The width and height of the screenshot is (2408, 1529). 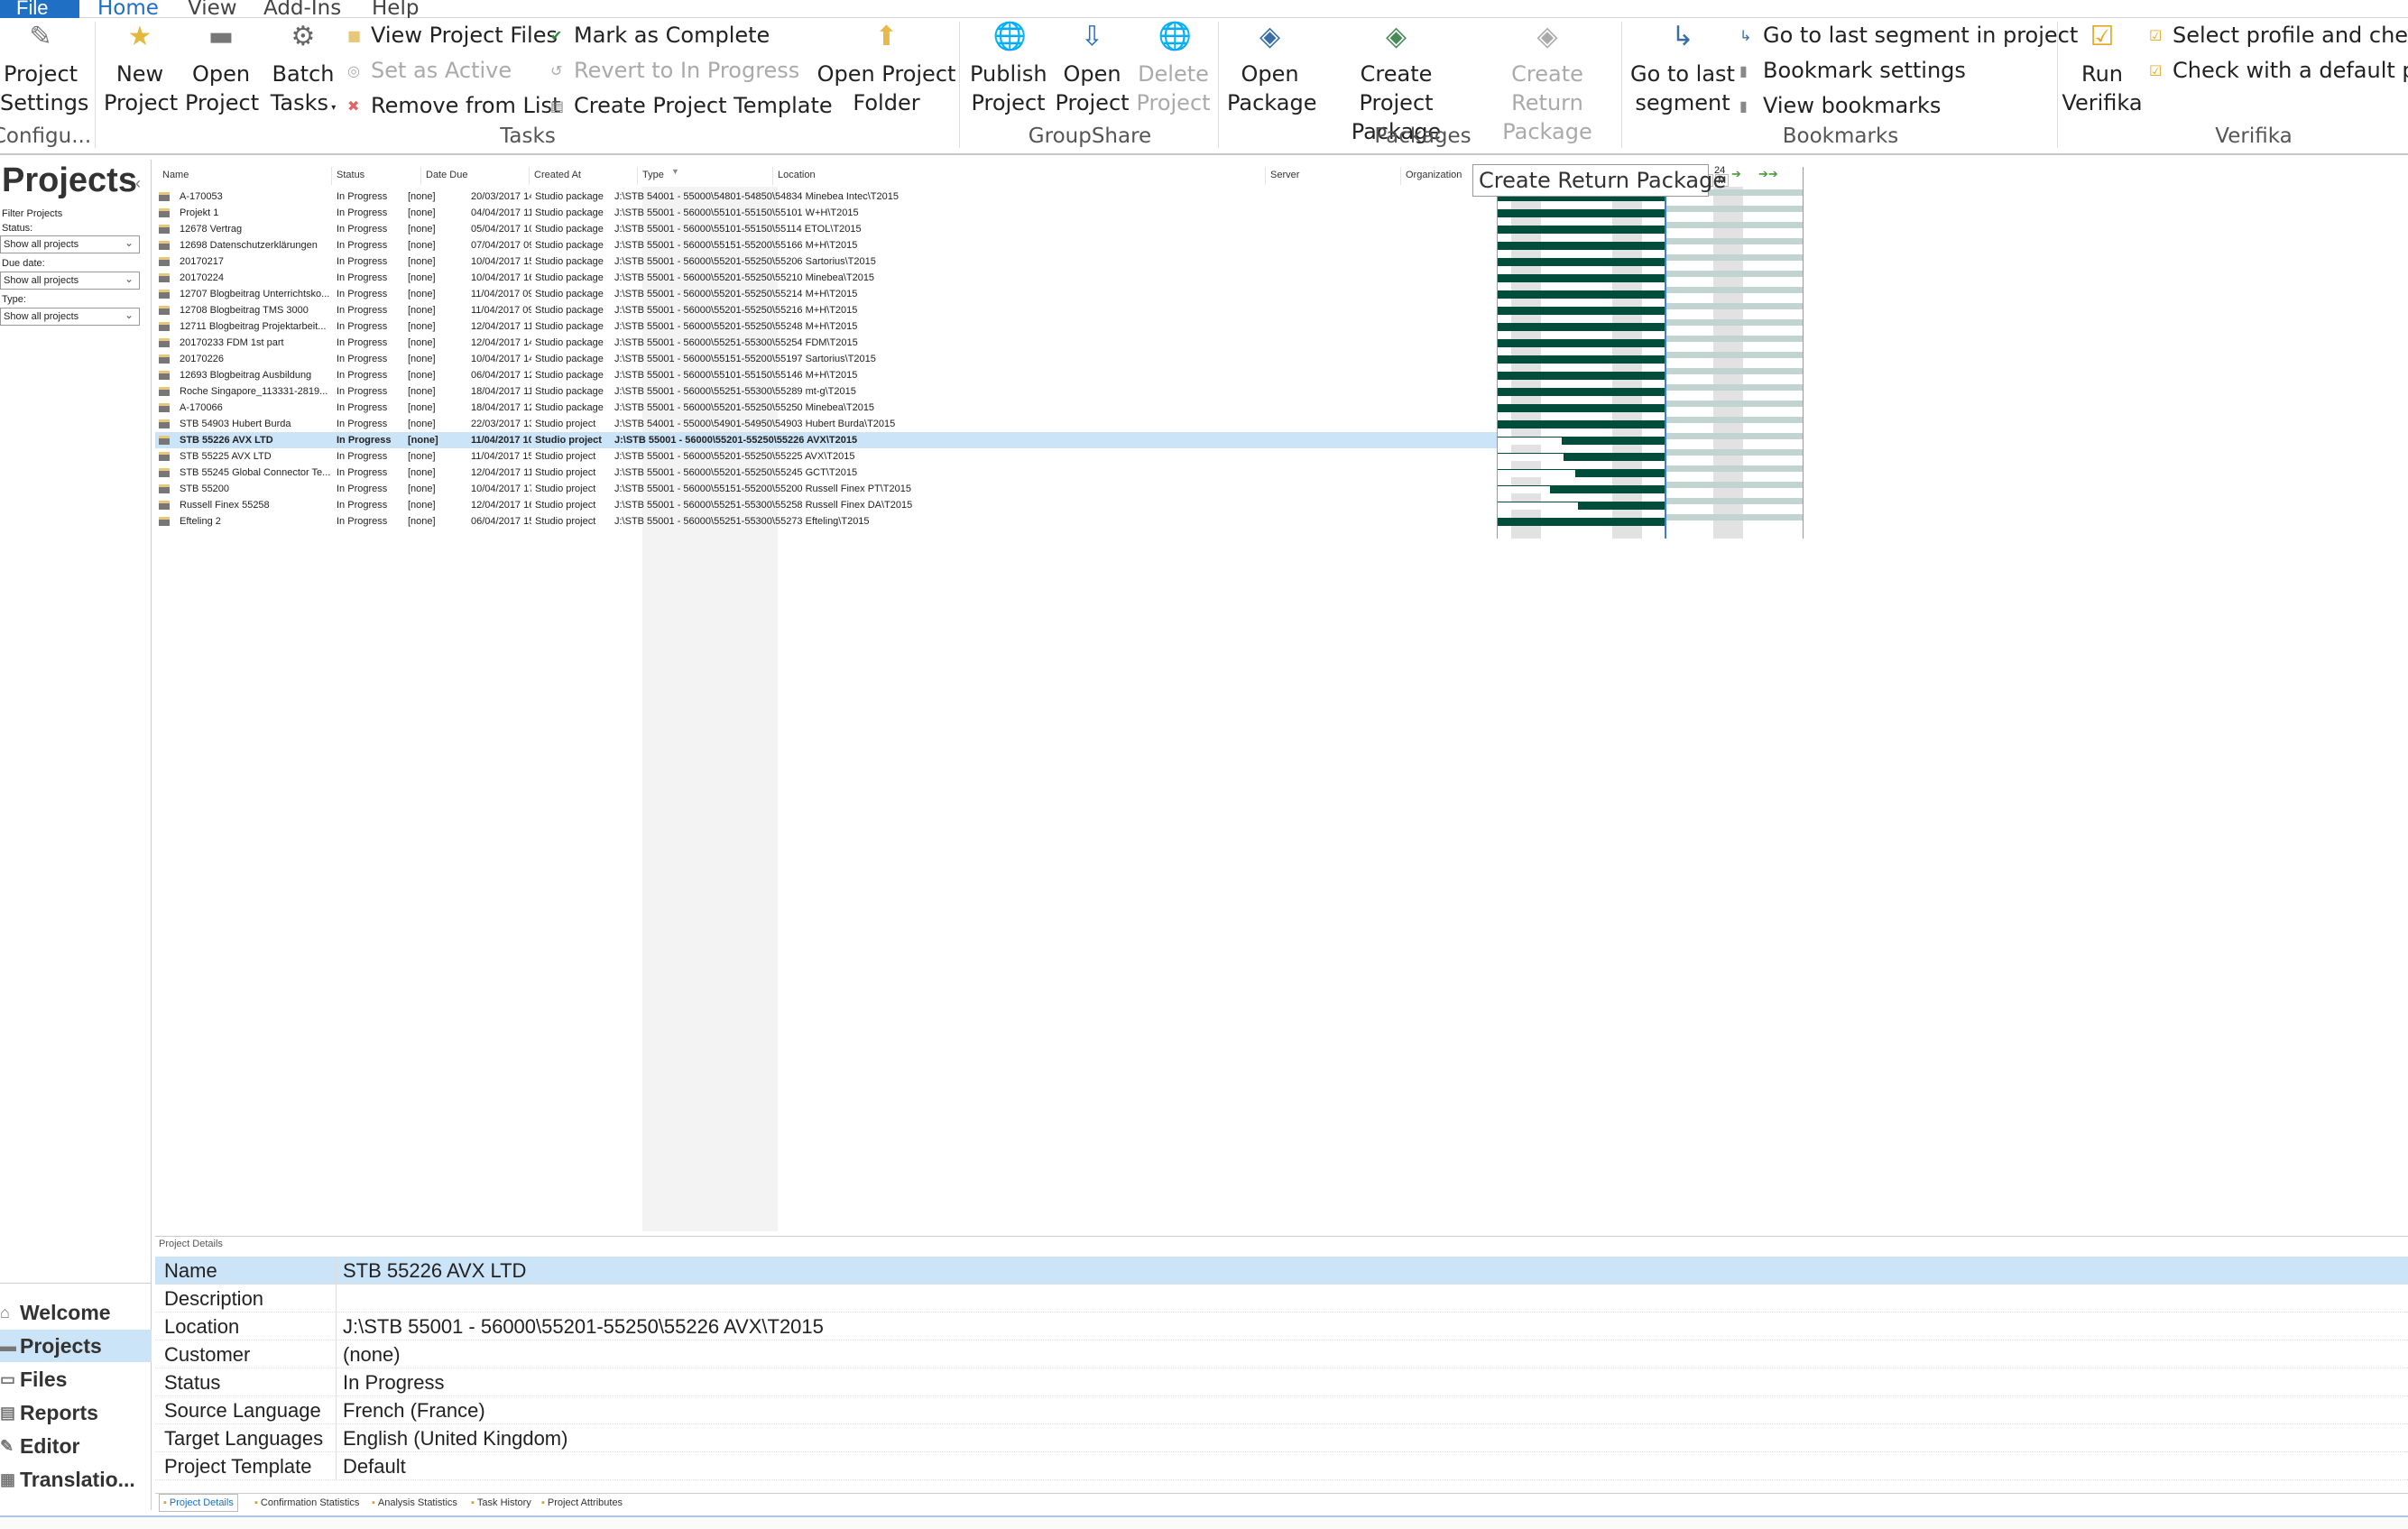 I want to click on detail-row-target-languages: Target Languages English (United Kingdom), so click(x=1281, y=1438).